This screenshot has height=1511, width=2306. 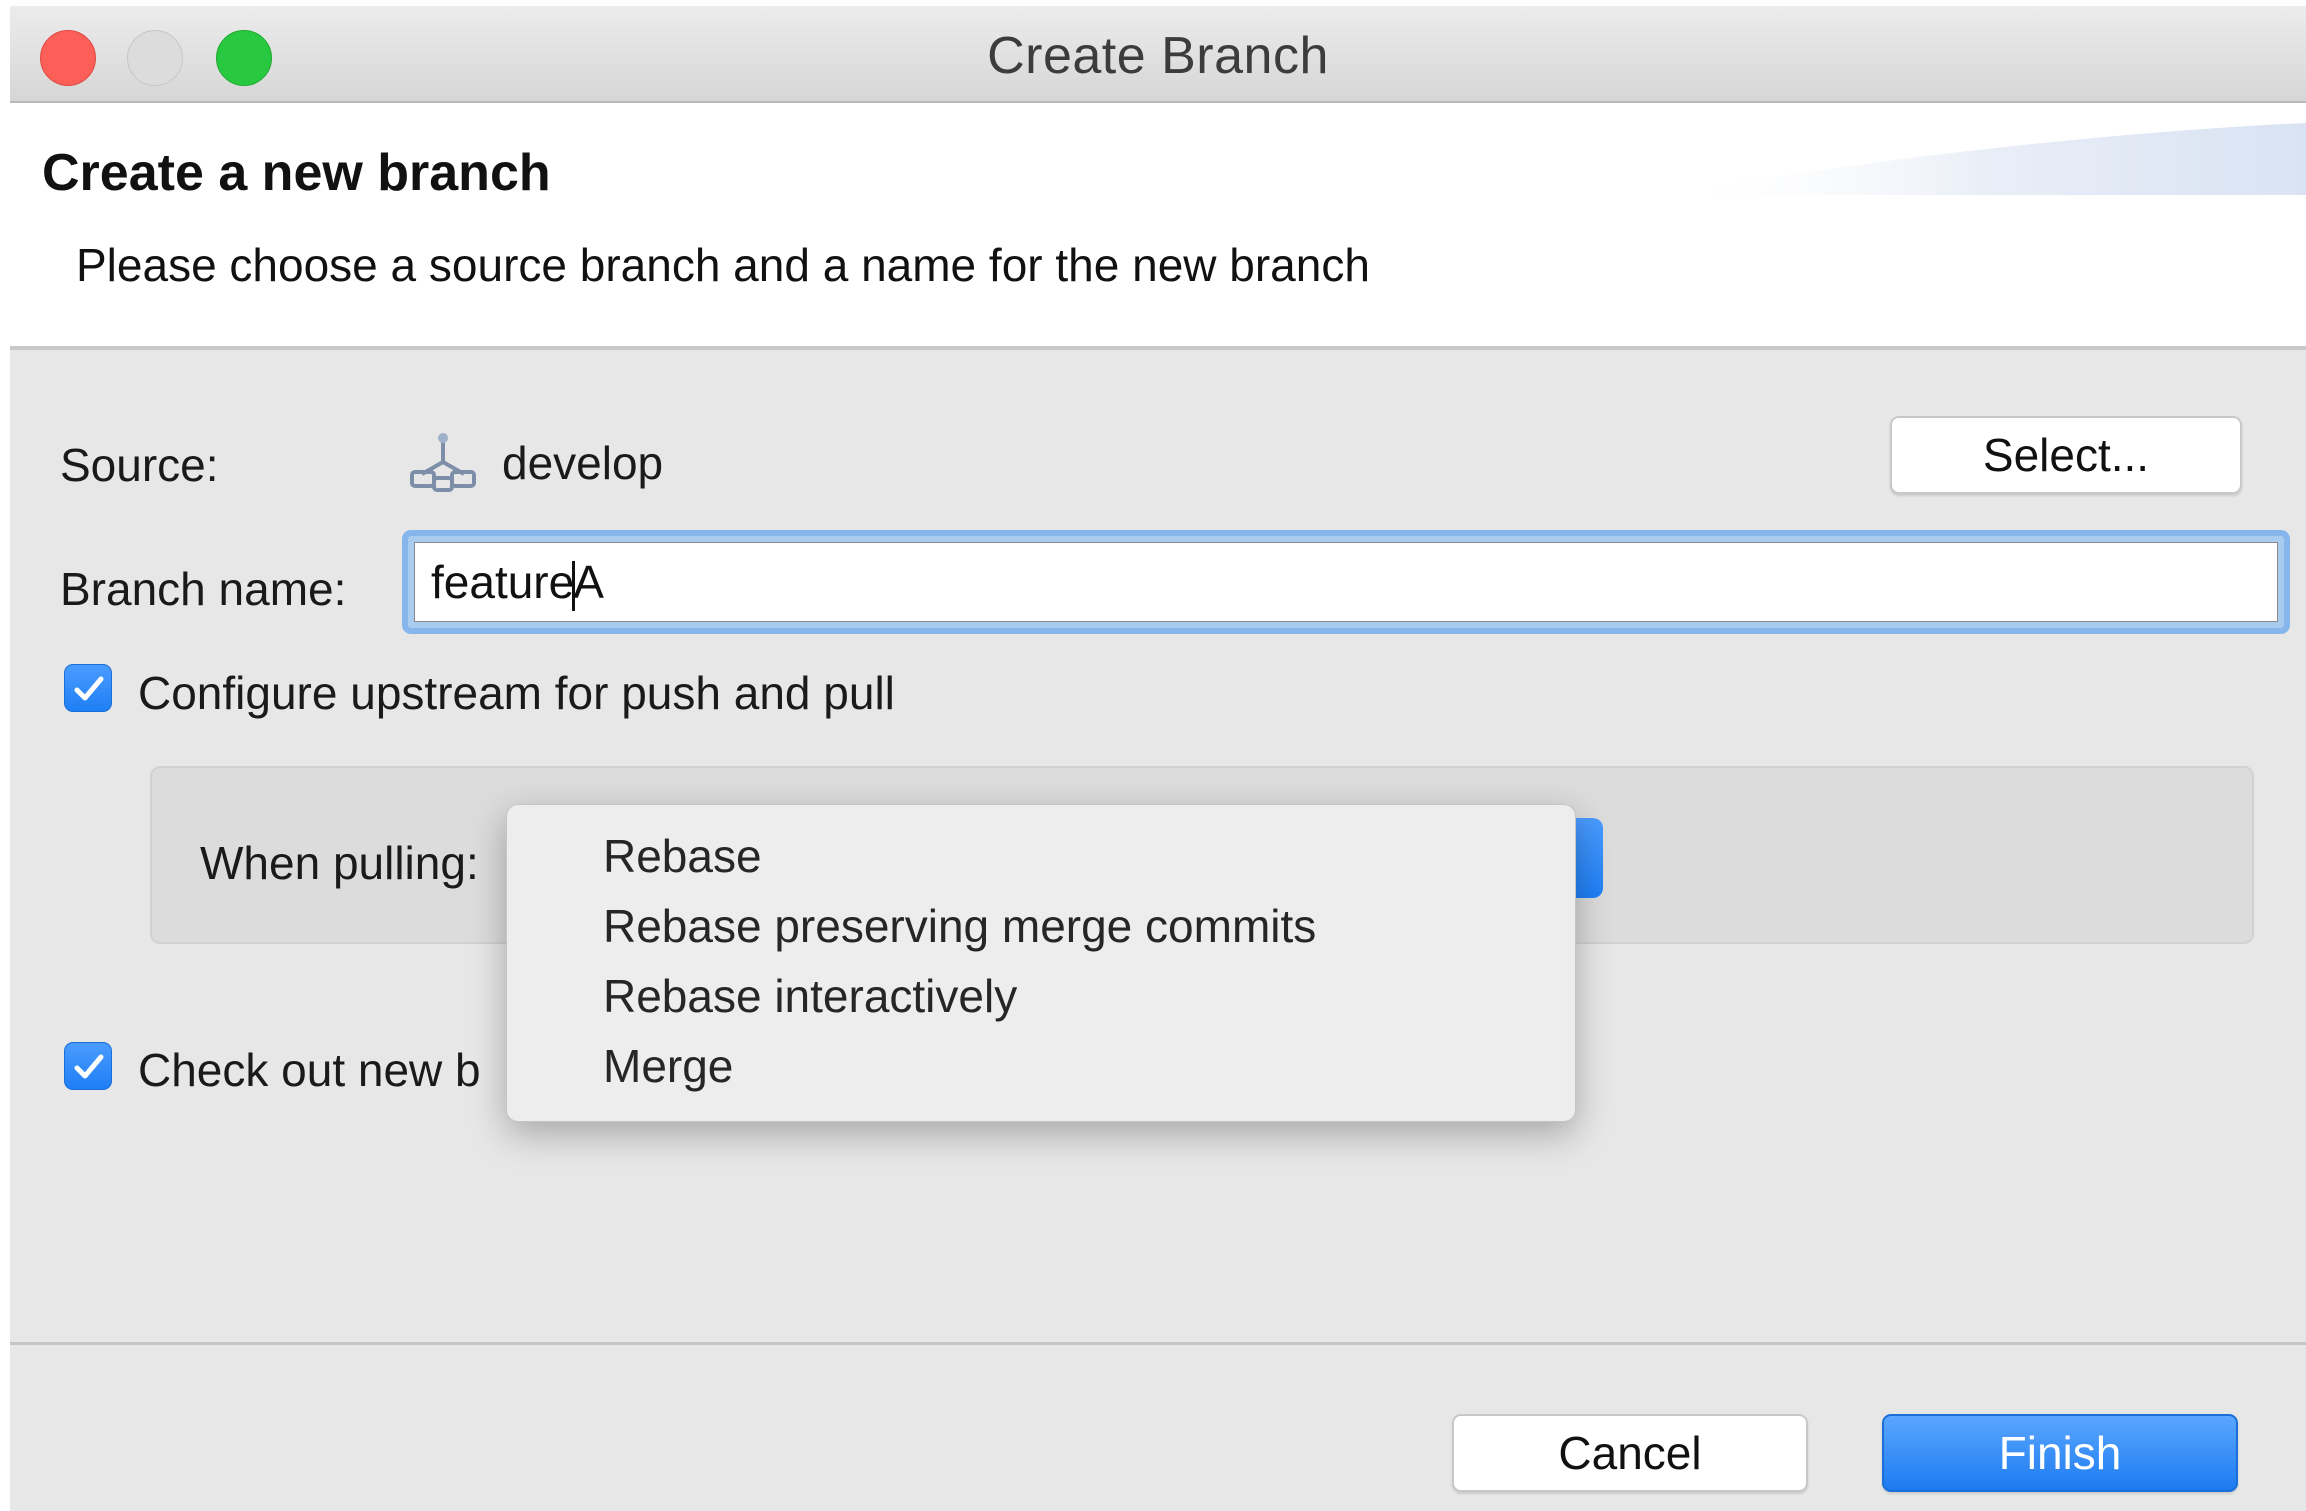 I want to click on branch-name-label: Branch name:, so click(x=203, y=589).